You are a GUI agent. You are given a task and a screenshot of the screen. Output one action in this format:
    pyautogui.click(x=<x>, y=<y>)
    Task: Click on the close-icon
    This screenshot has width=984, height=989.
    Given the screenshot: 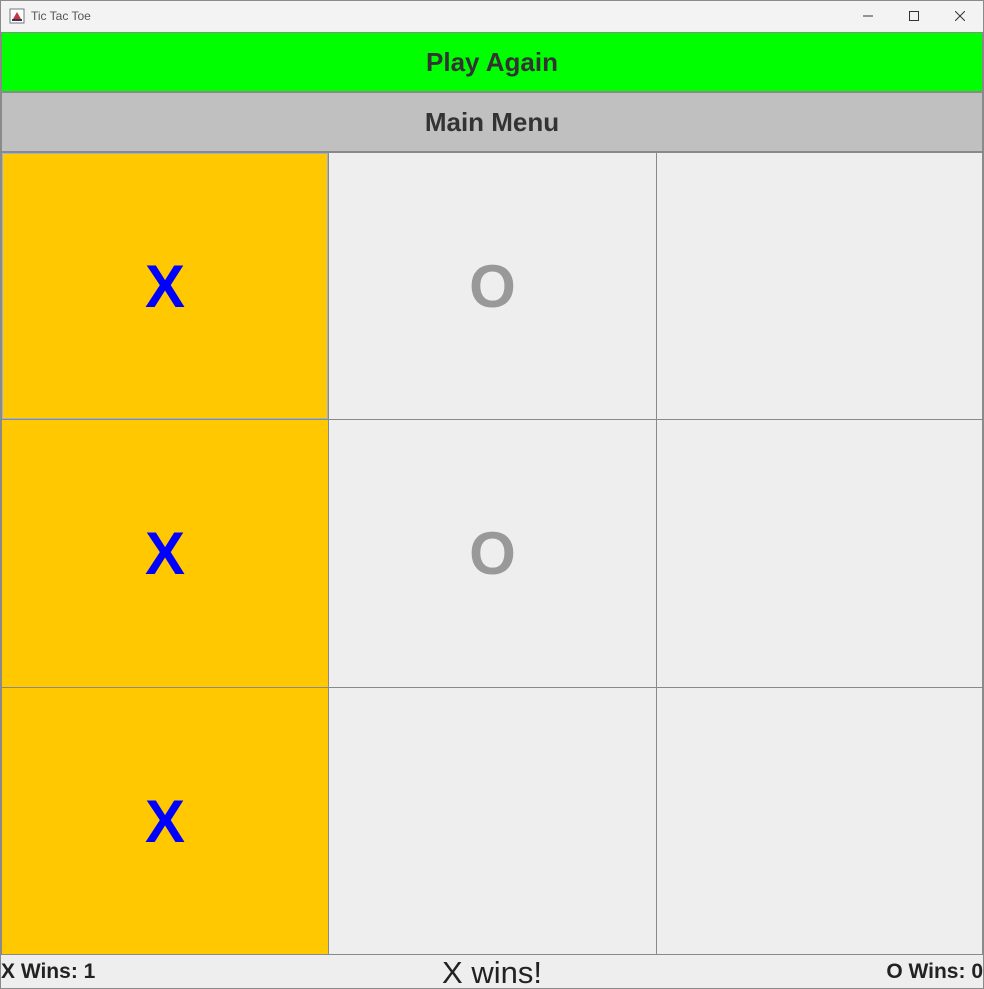 What is the action you would take?
    pyautogui.click(x=960, y=16)
    